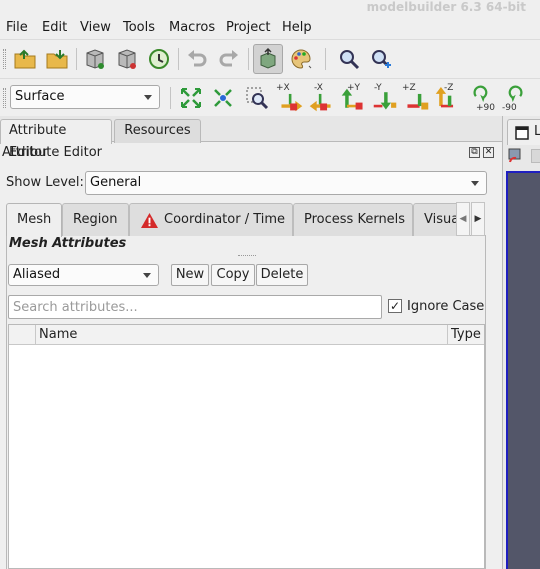 This screenshot has width=540, height=569. What do you see at coordinates (478, 219) in the screenshot?
I see `tab-scroll-right-icon: ▶` at bounding box center [478, 219].